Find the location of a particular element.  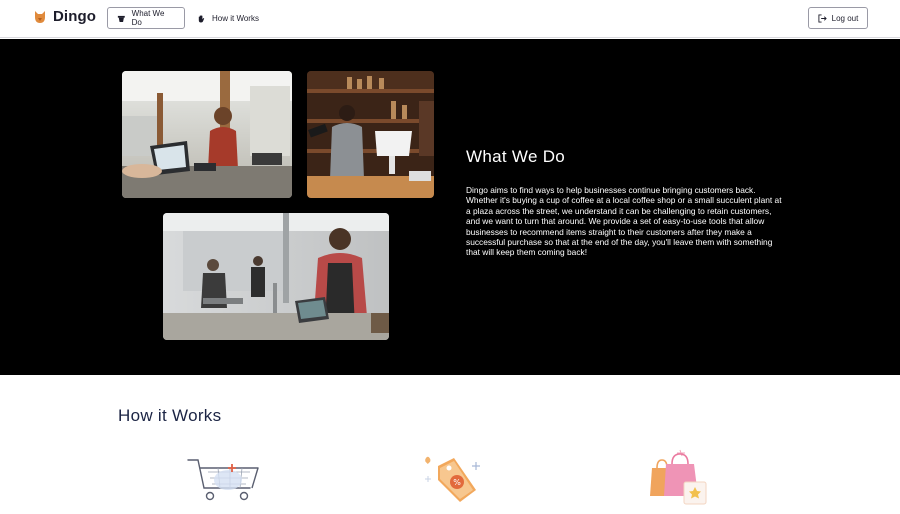

photo-shop-owner-laptop-image is located at coordinates (276, 276).